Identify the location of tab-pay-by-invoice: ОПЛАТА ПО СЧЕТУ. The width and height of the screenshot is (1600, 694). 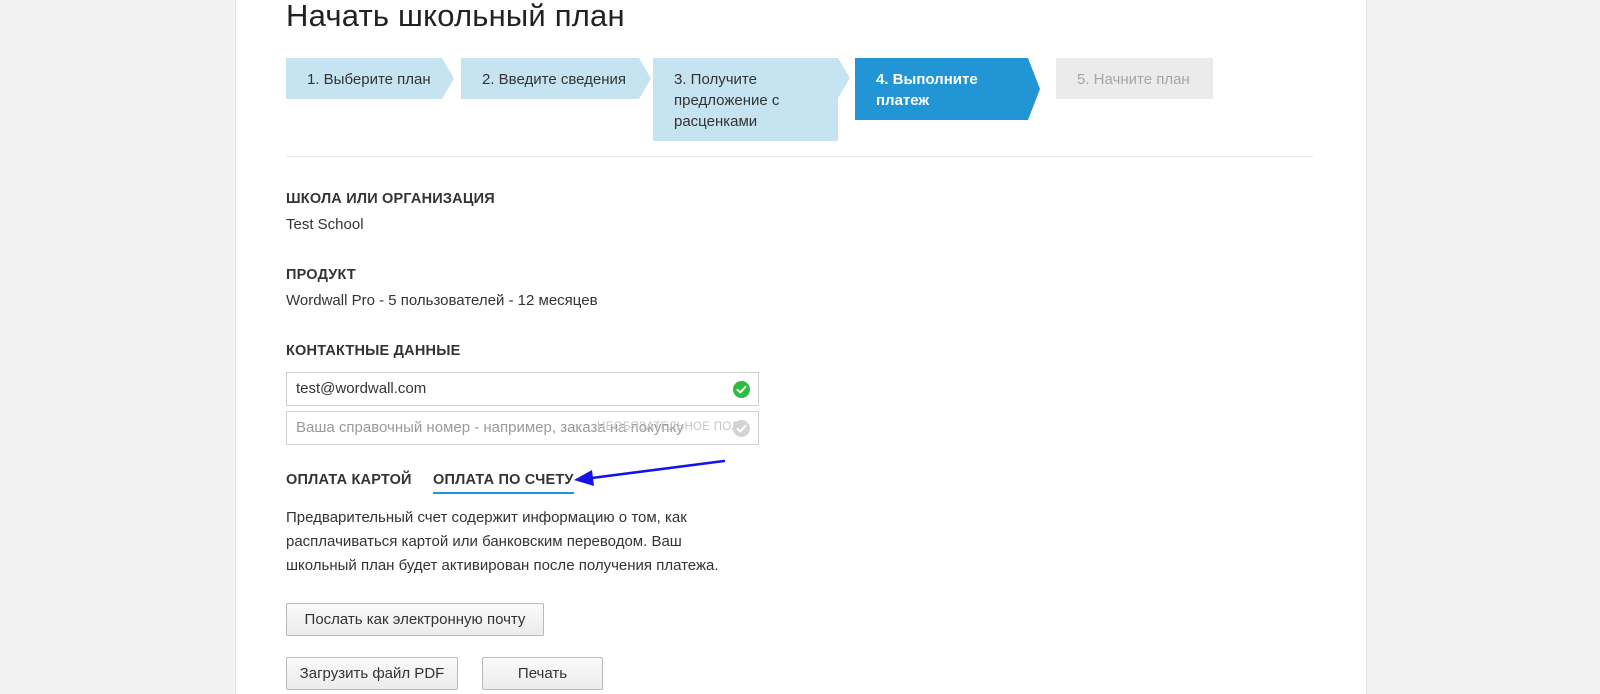
(503, 483).